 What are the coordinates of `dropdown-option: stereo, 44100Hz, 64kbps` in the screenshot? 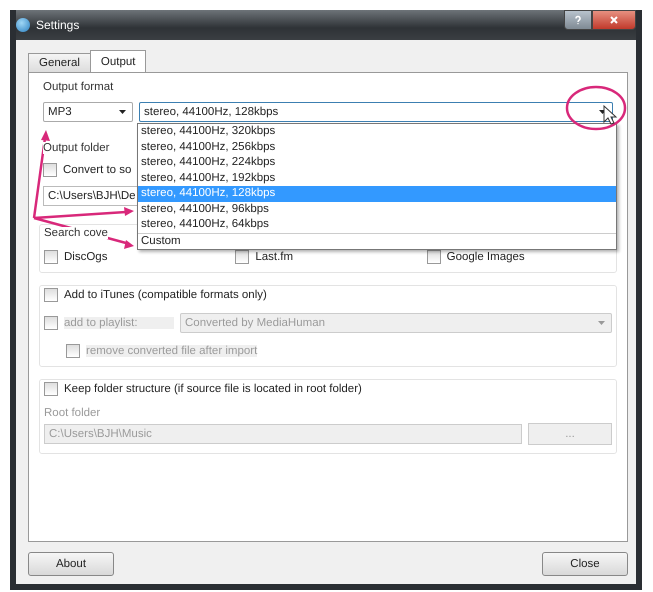 It's located at (377, 224).